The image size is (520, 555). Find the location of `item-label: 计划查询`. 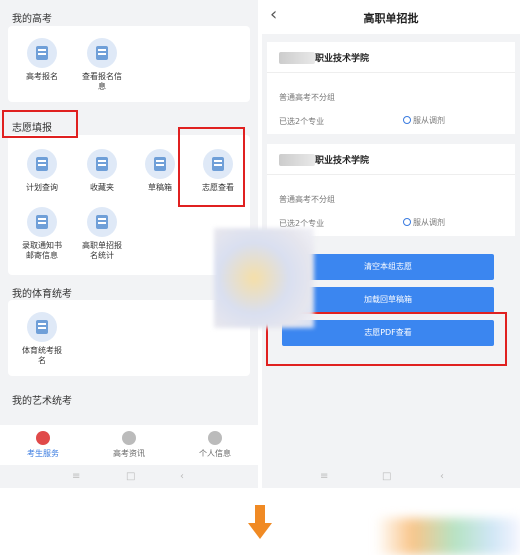

item-label: 计划查询 is located at coordinates (42, 187).